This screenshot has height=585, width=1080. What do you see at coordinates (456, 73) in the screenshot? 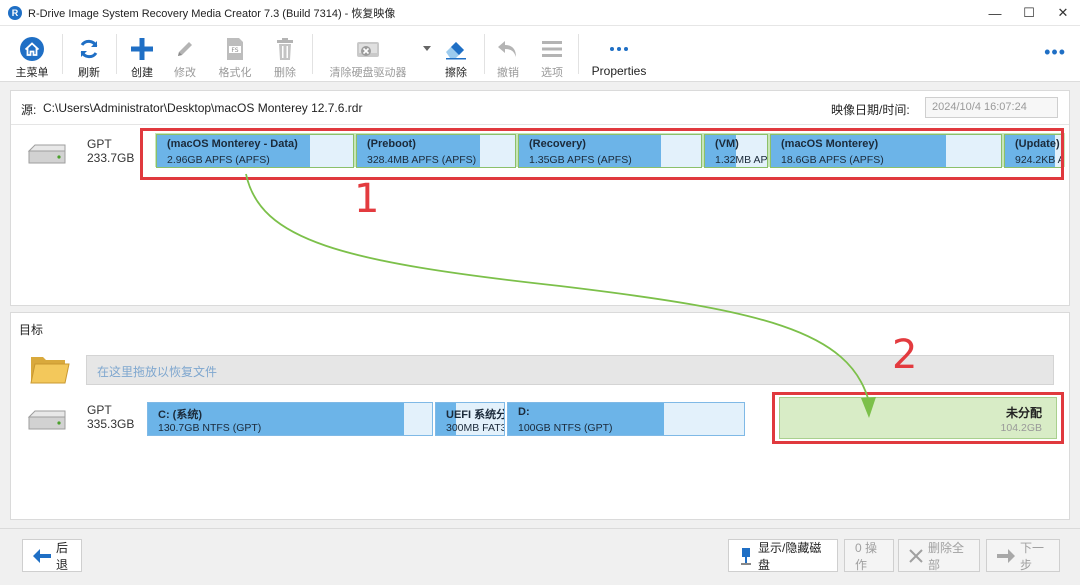
I see `erase-label: 擦除` at bounding box center [456, 73].